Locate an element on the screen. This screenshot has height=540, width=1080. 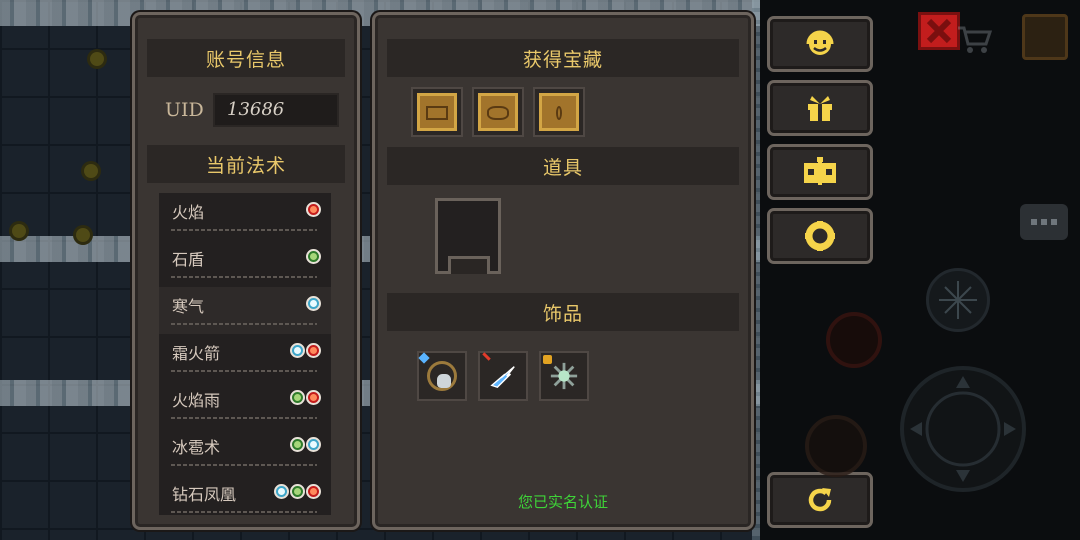
customer-service-button is located at coordinates (820, 44).